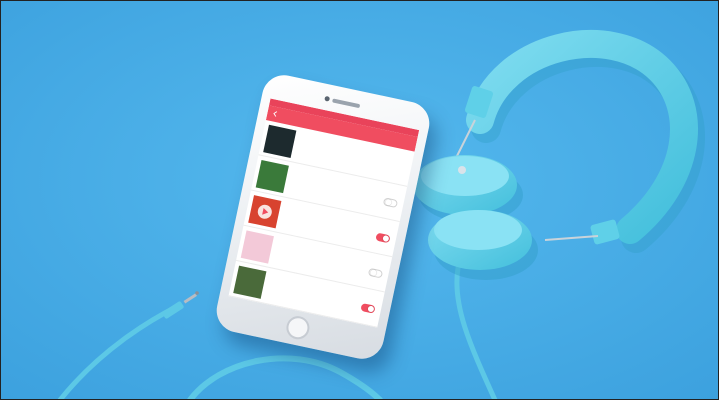 Image resolution: width=719 pixels, height=400 pixels. Describe the element at coordinates (346, 103) in the screenshot. I see `earpiece-speaker` at that location.